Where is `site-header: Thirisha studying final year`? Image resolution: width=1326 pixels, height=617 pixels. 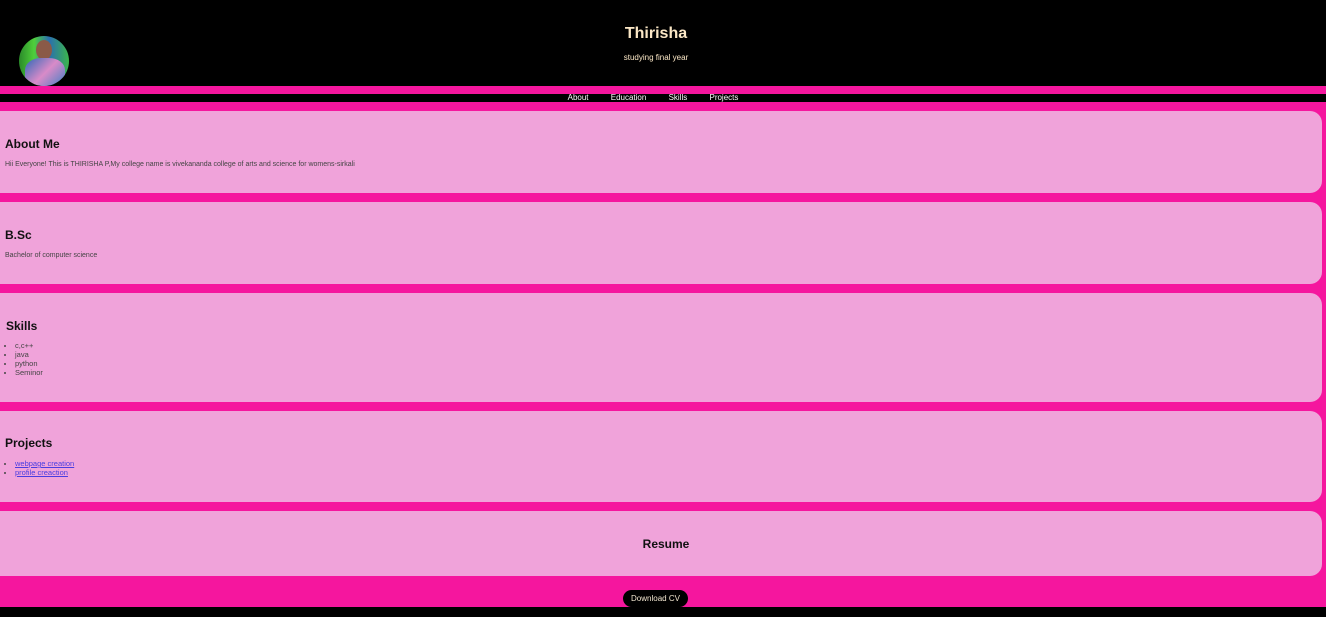
site-header: Thirisha studying final year is located at coordinates (663, 43).